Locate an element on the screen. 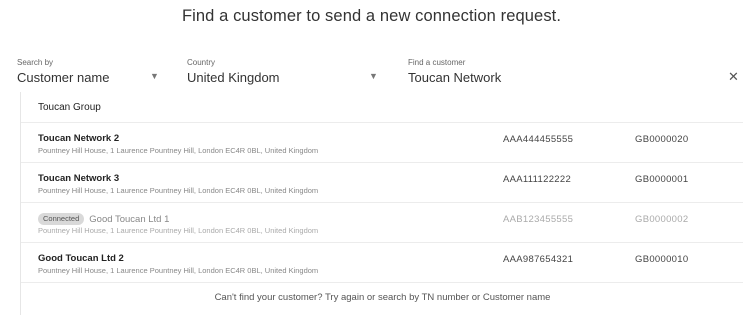  customer-name: Toucan Network 3 is located at coordinates (79, 178).